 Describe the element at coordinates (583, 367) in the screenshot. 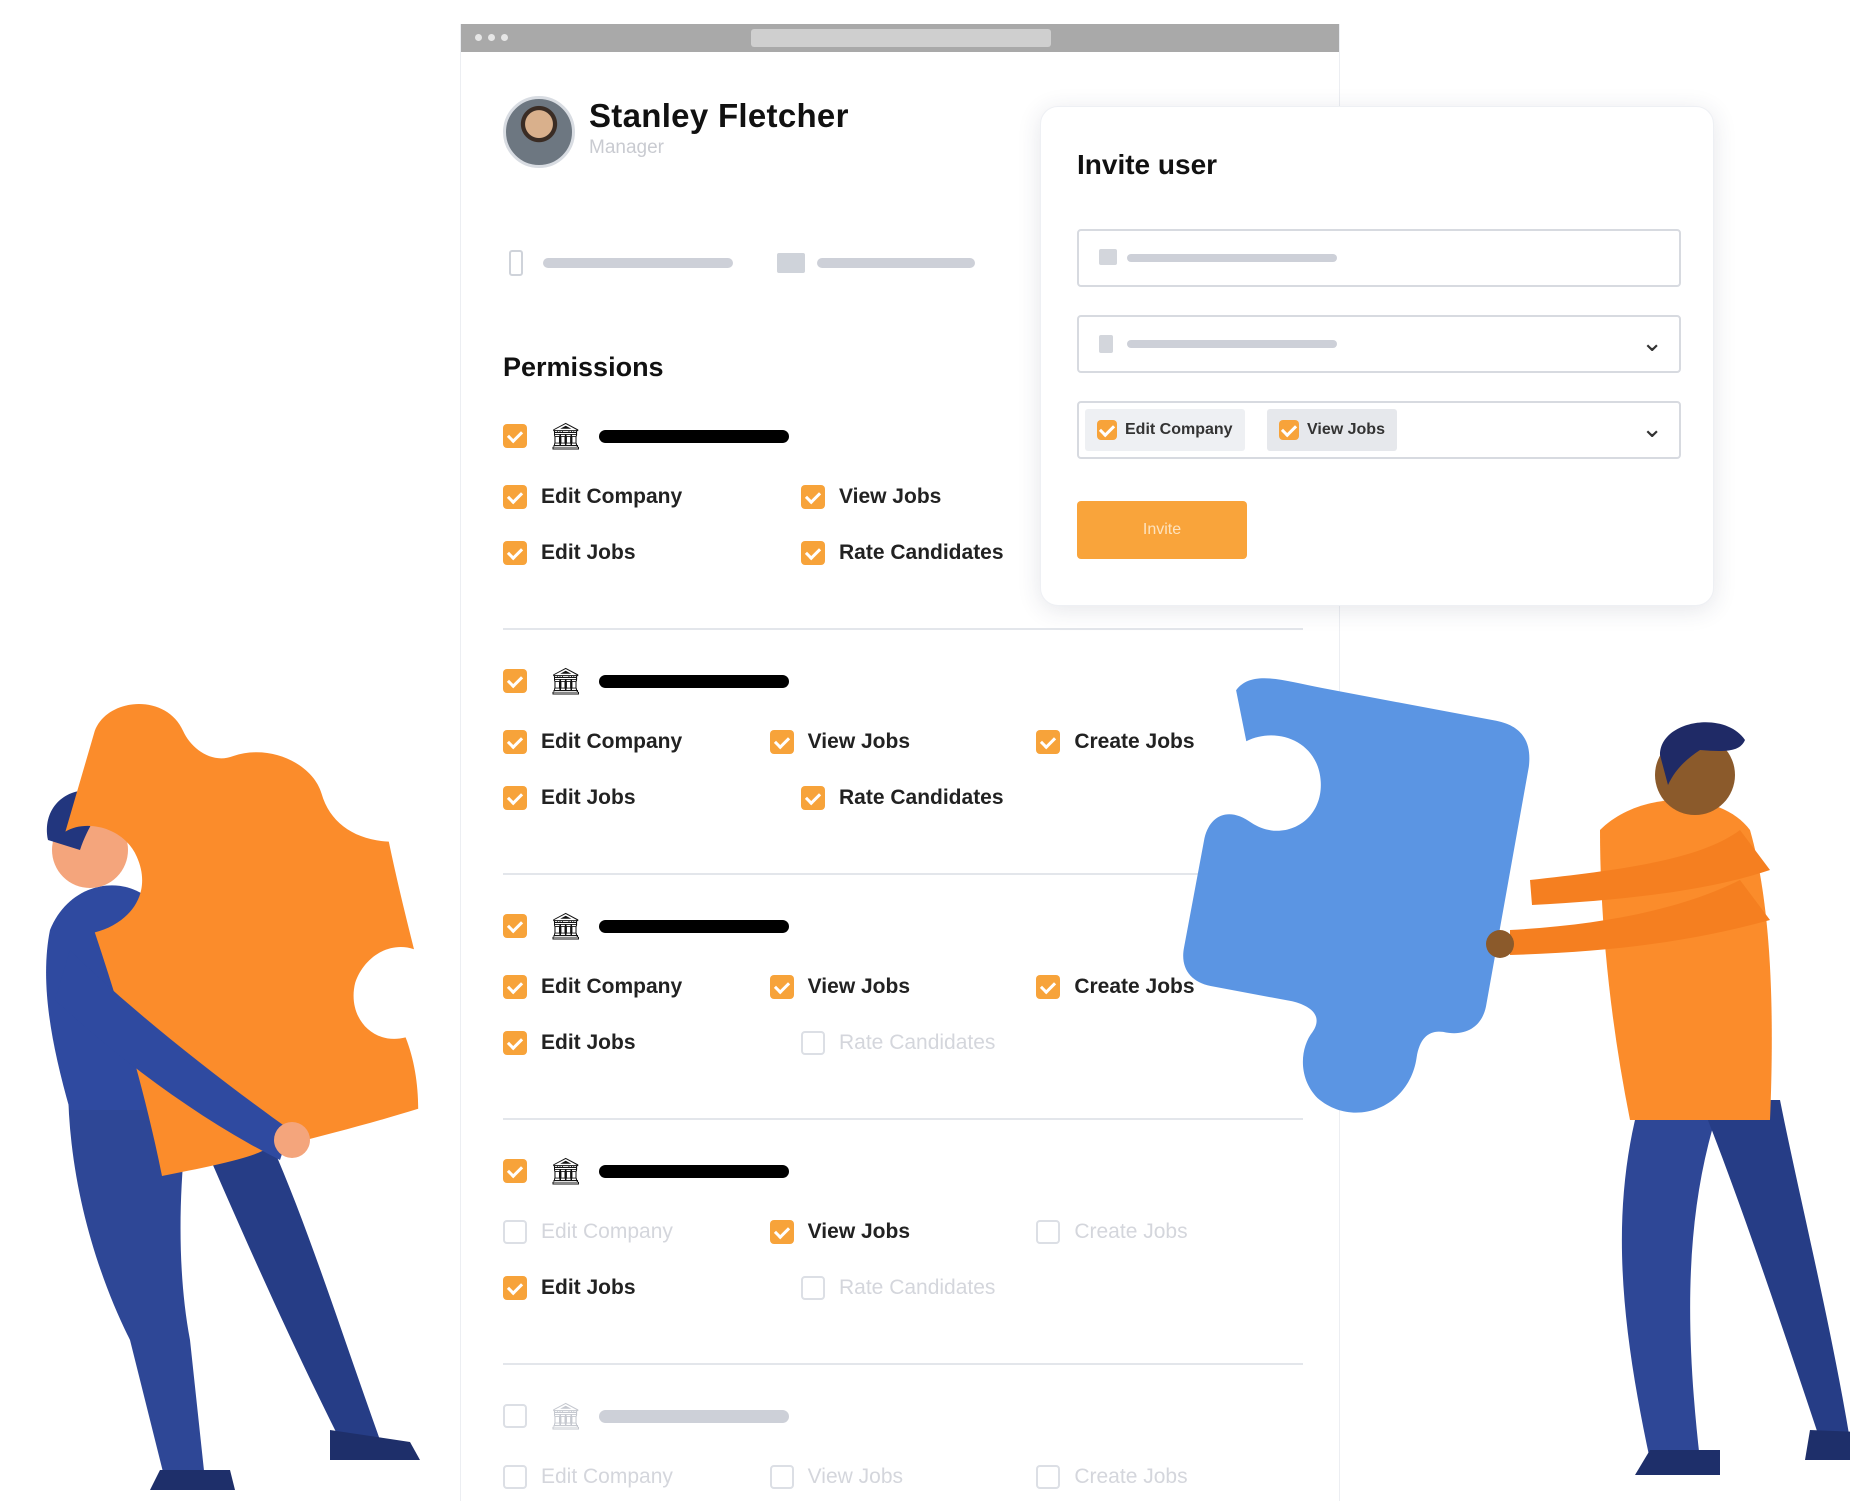

I see `permissions-title: Permissions` at that location.